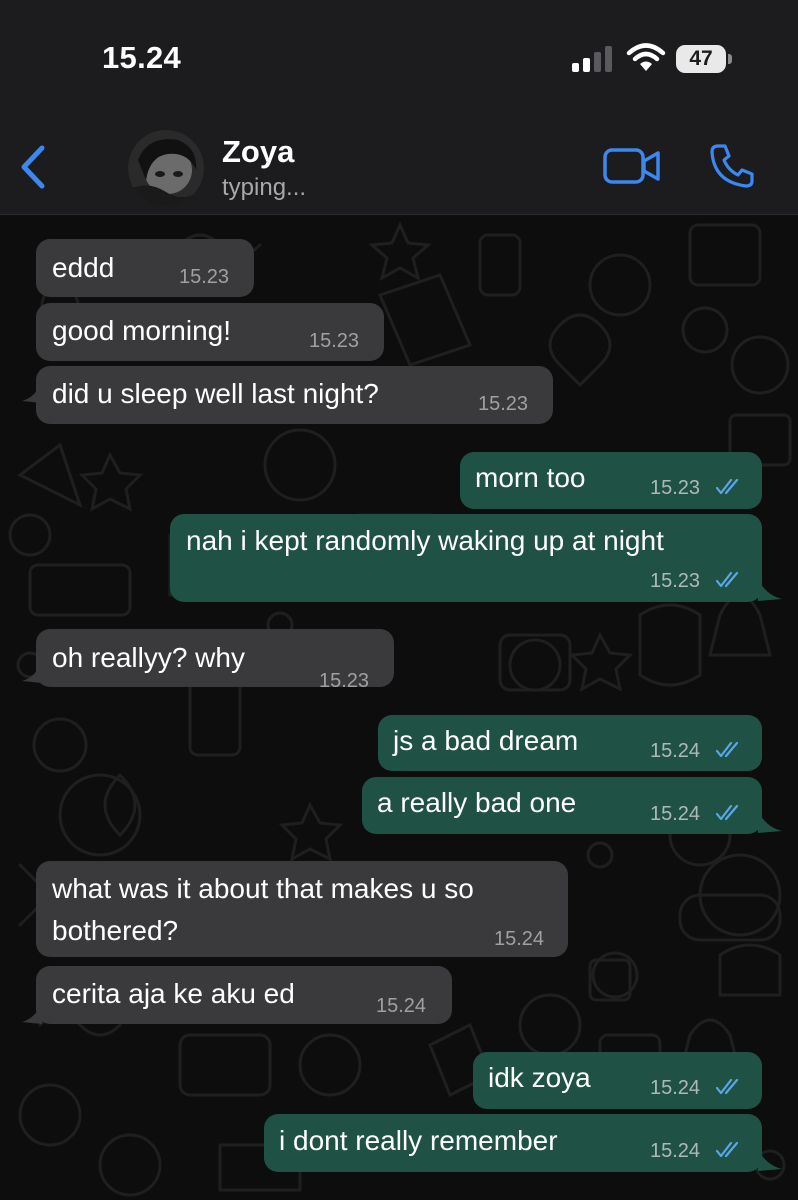 This screenshot has width=798, height=1200. What do you see at coordinates (530, 477) in the screenshot?
I see `message-text: morn too` at bounding box center [530, 477].